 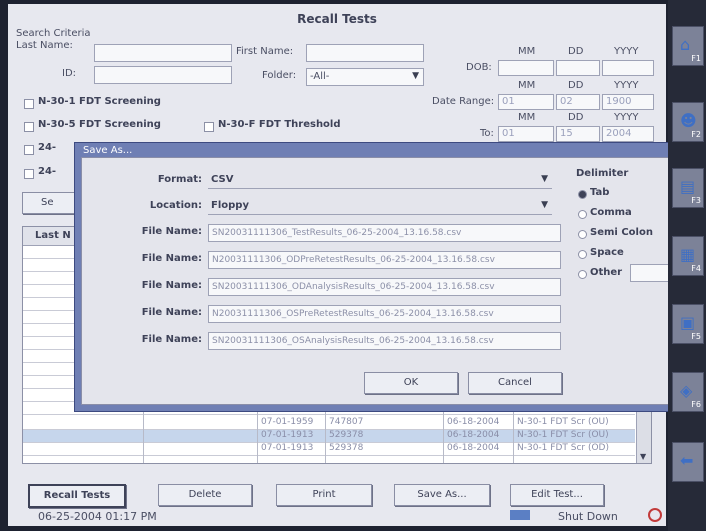 What do you see at coordinates (320, 76) in the screenshot?
I see `folder-value: -All-` at bounding box center [320, 76].